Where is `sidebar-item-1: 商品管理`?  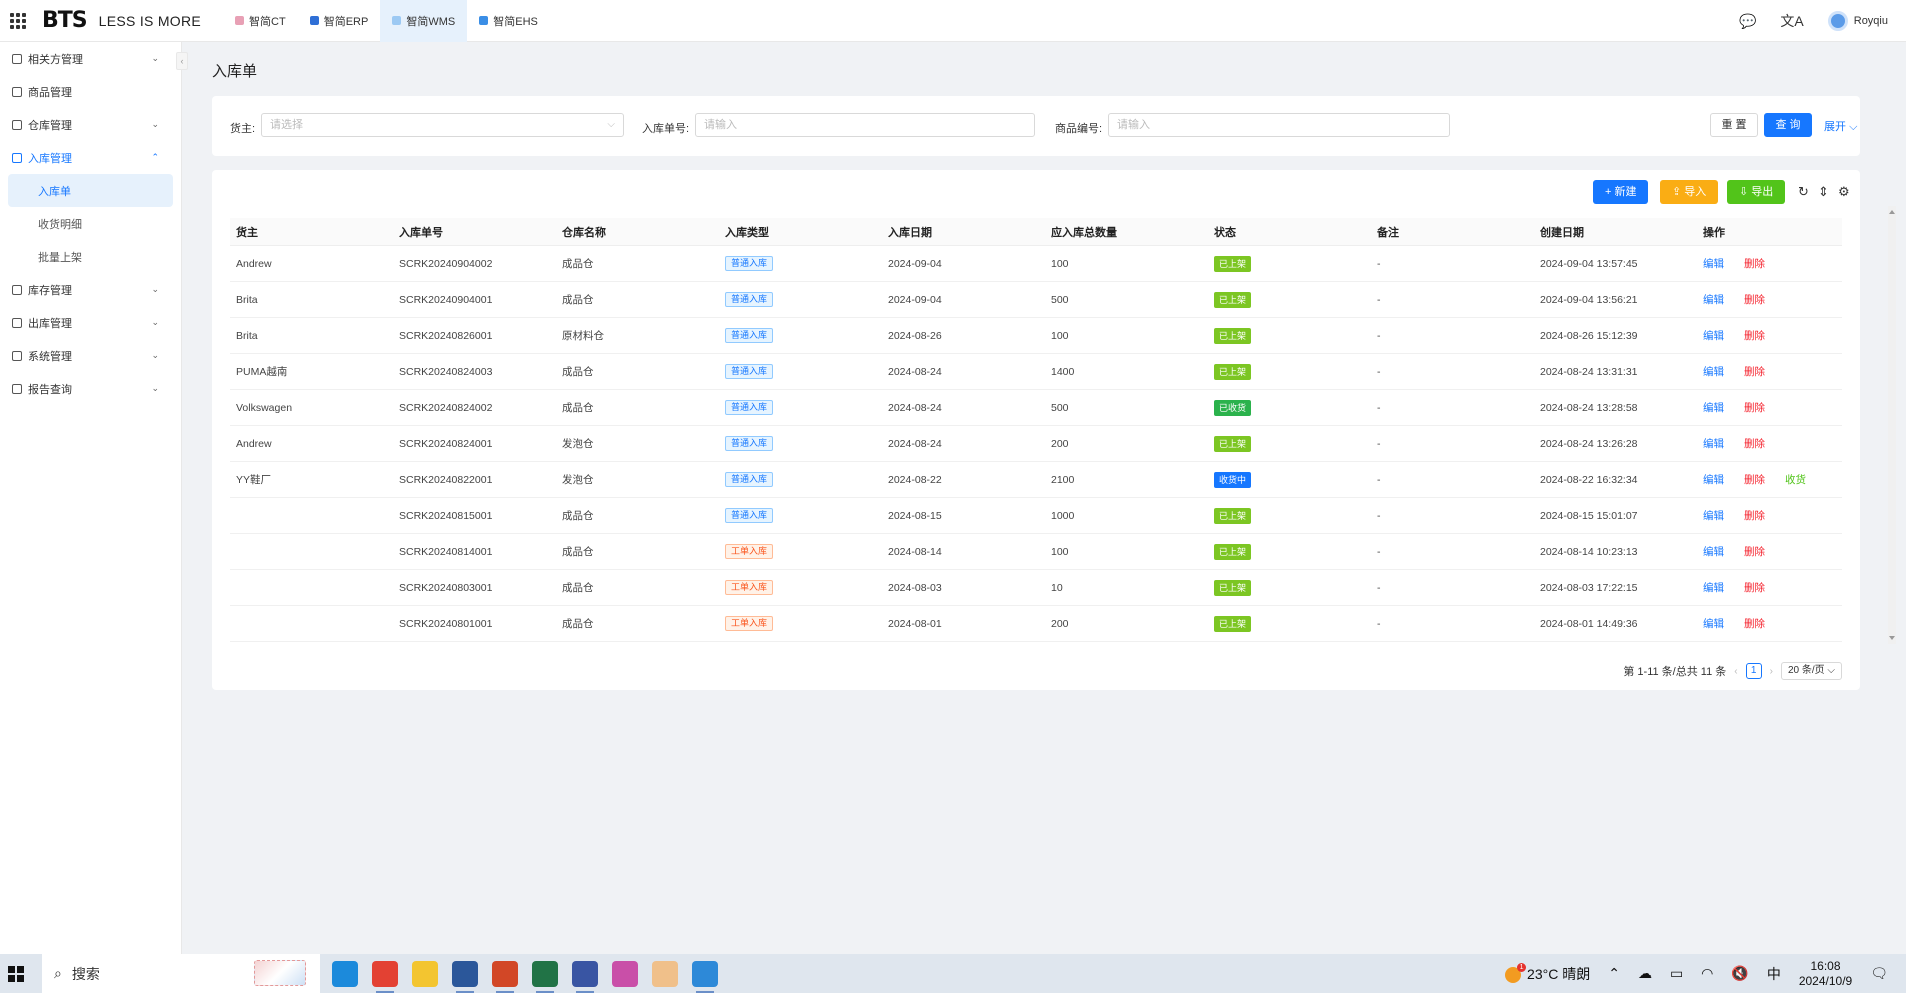
sidebar-item-1: 商品管理 is located at coordinates (90, 91).